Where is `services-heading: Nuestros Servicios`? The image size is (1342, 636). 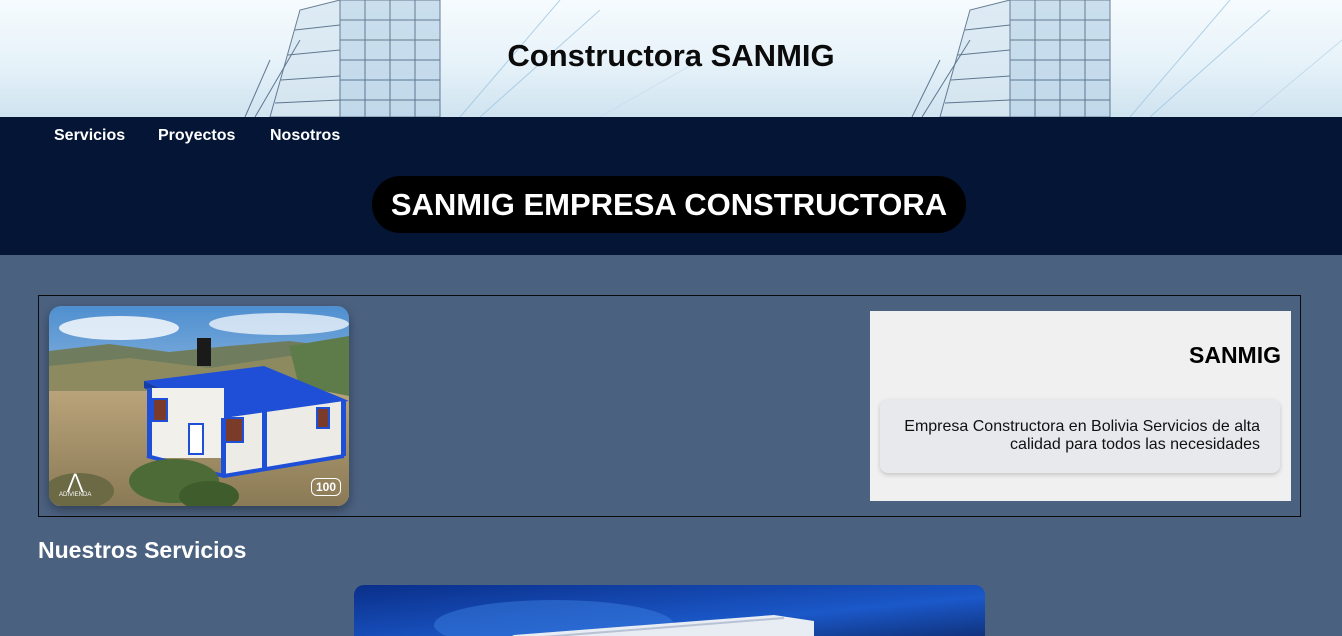 services-heading: Nuestros Servicios is located at coordinates (142, 550).